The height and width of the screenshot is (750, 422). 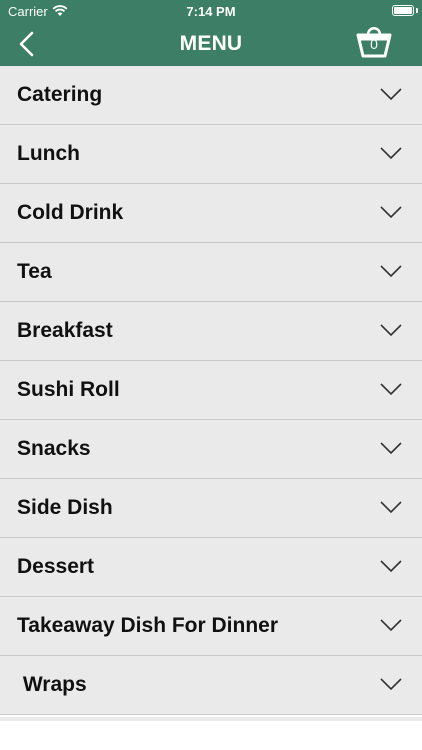 I want to click on menu-item-label: Sushi Roll, so click(x=68, y=389).